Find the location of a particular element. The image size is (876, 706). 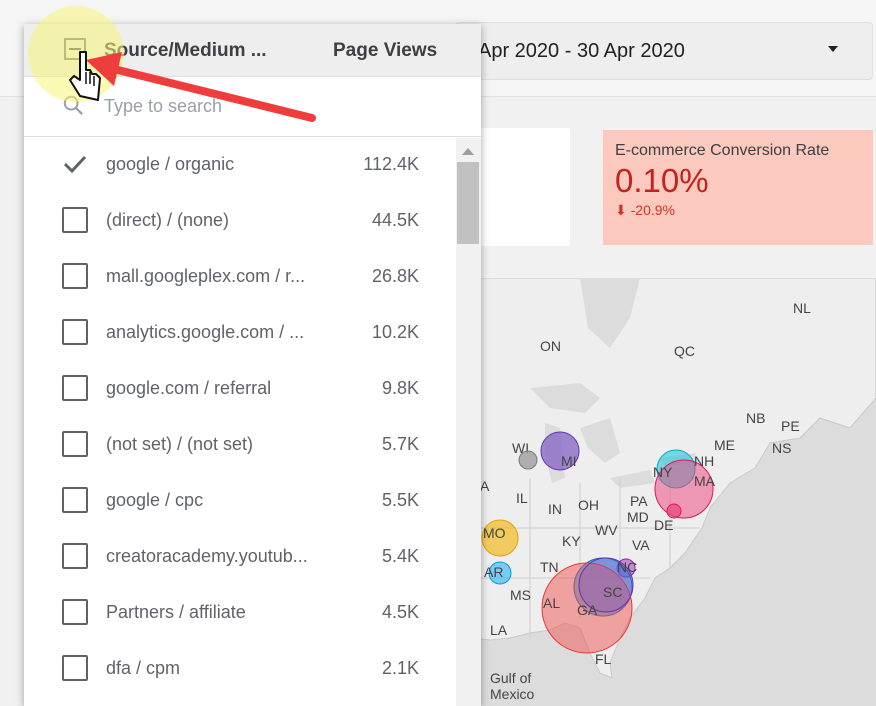

map-label-la: LA is located at coordinates (499, 630).